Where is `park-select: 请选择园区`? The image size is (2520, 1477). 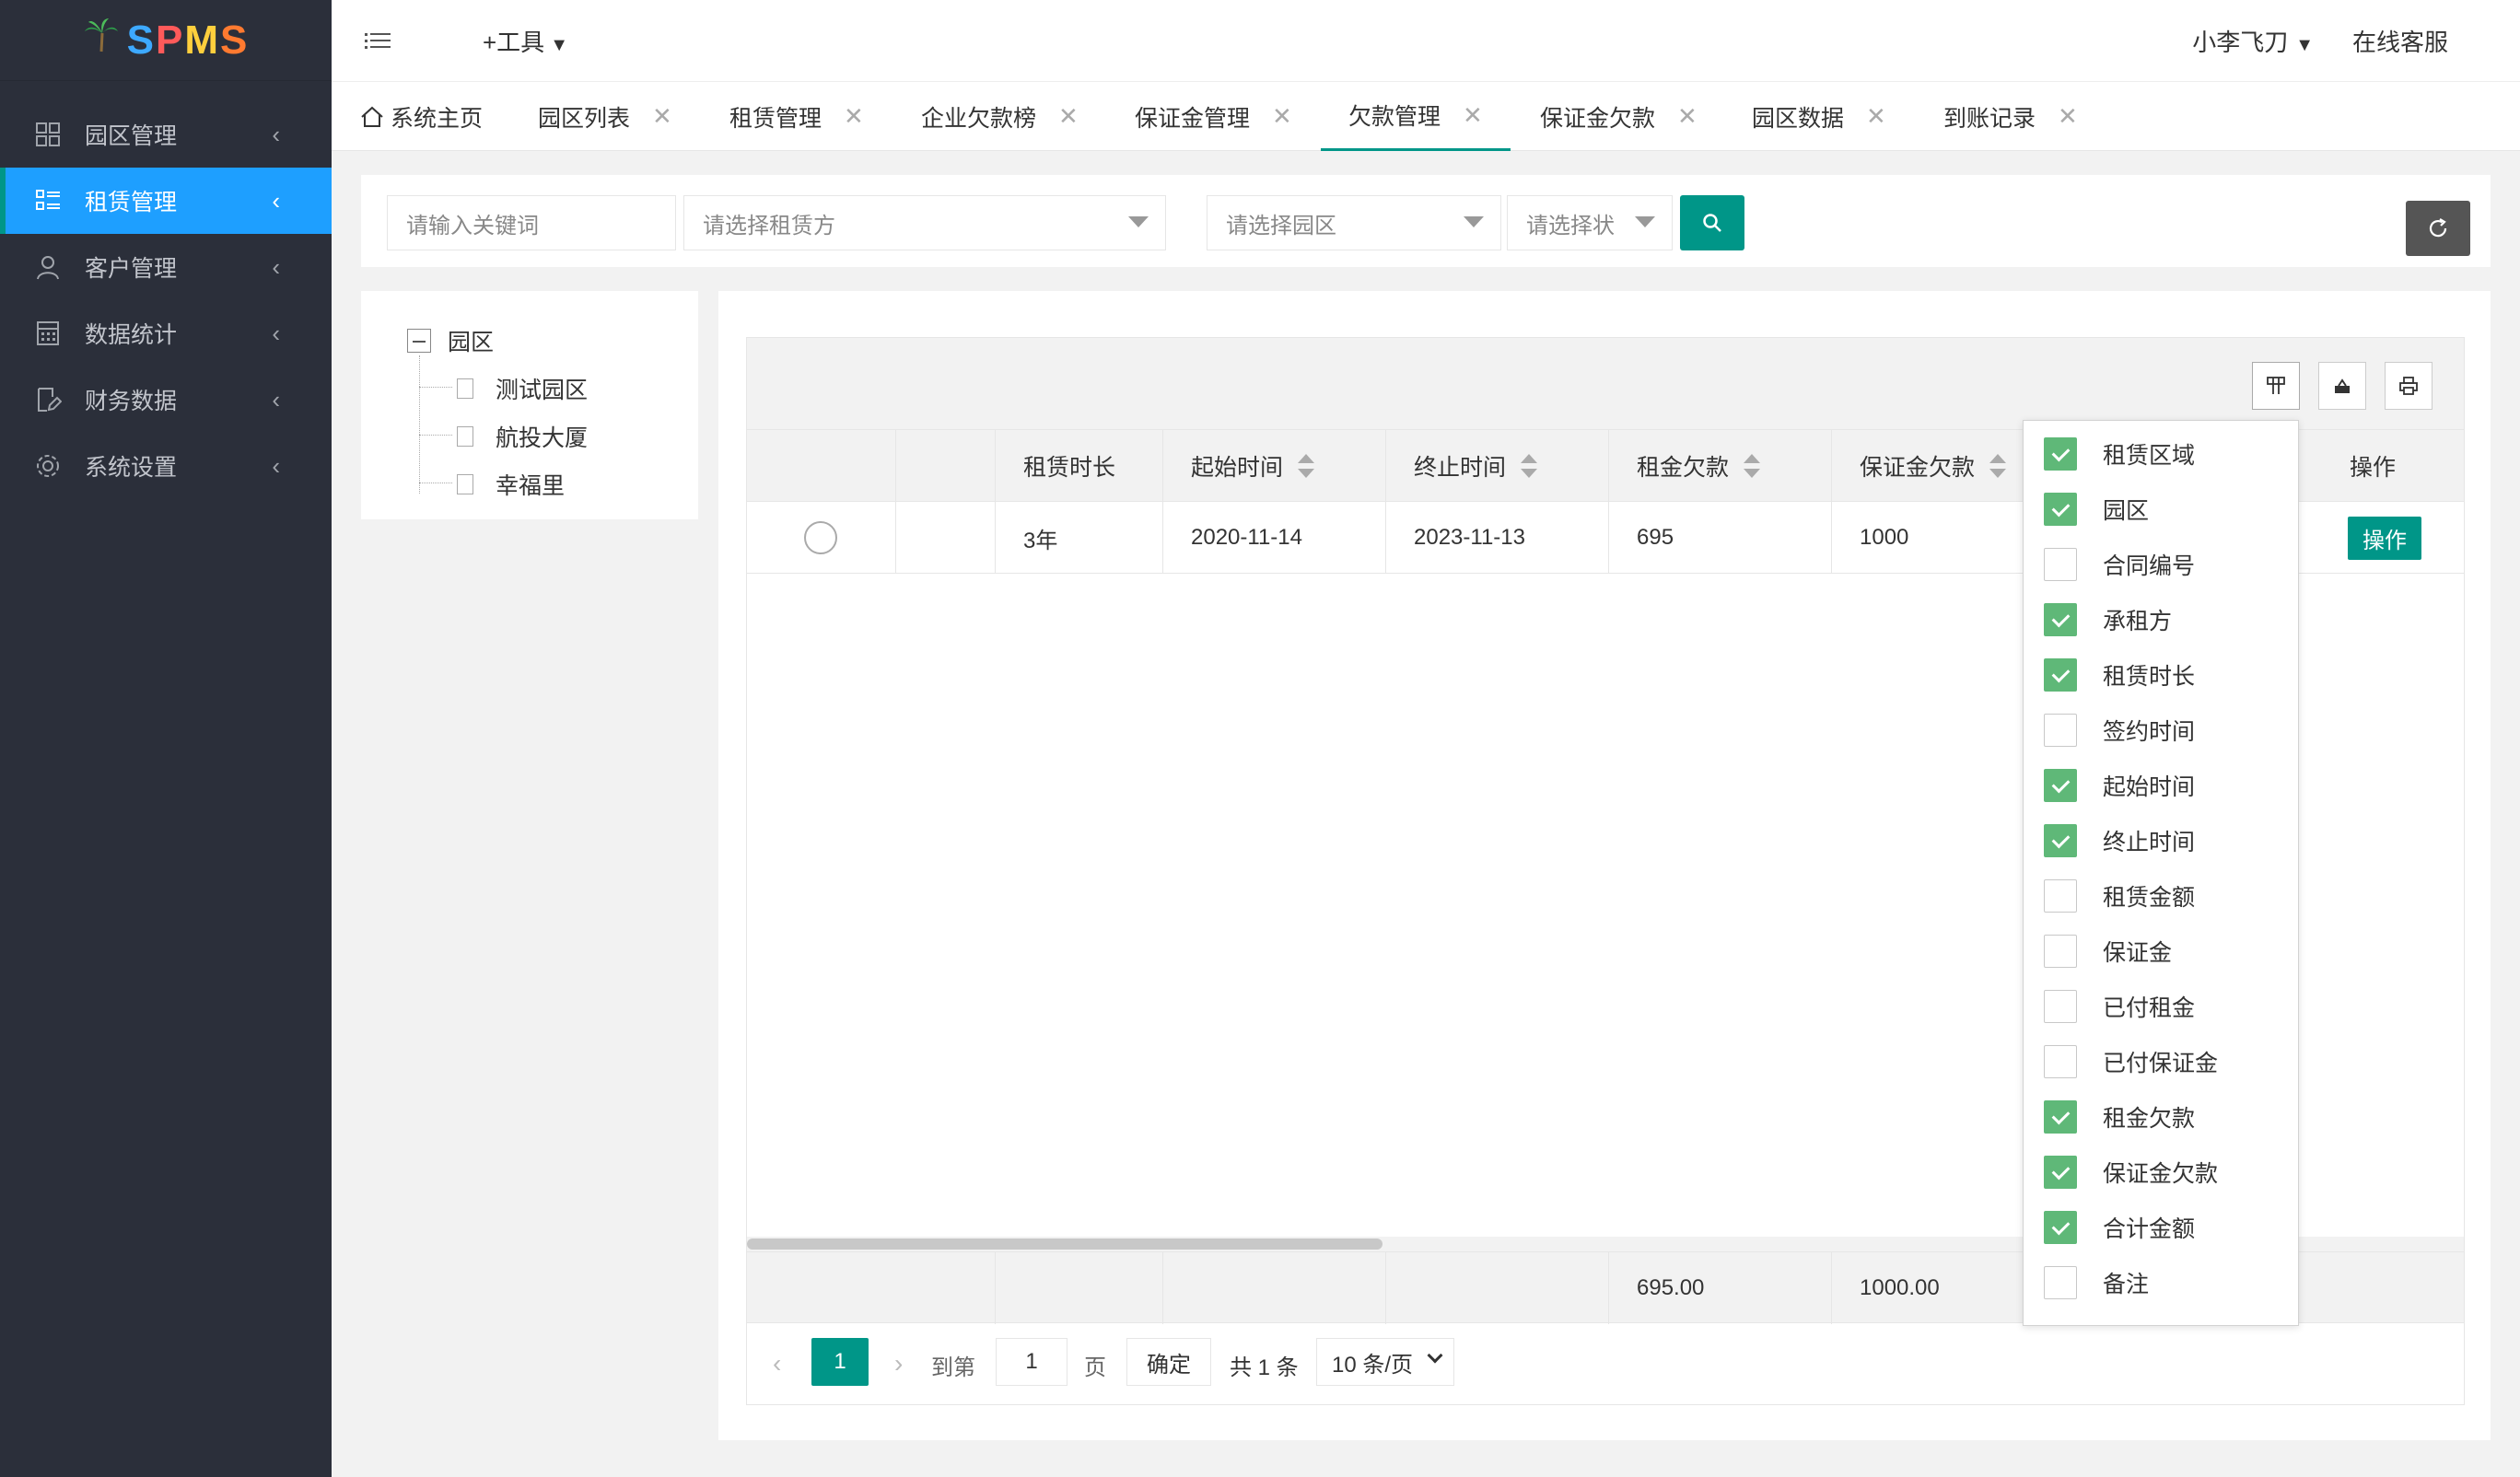
park-select: 请选择园区 is located at coordinates (1354, 222).